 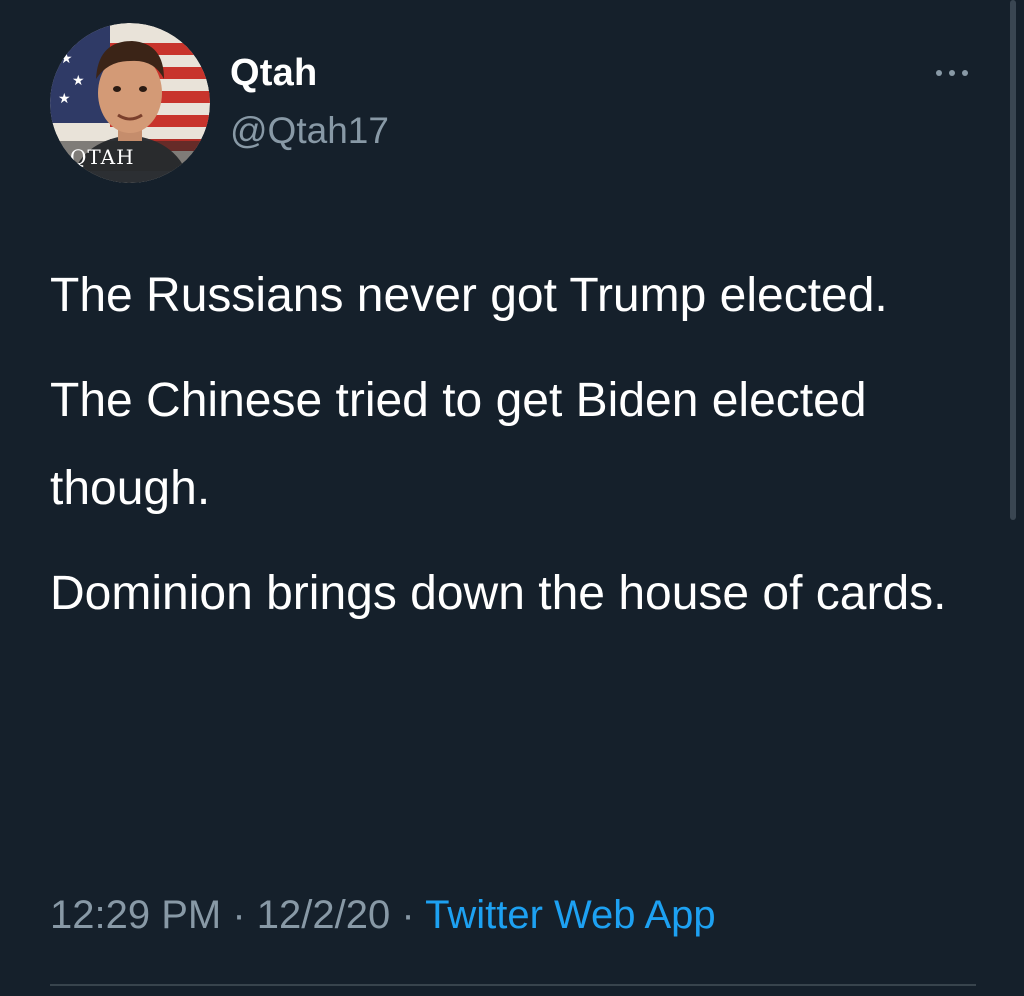 What do you see at coordinates (135, 915) in the screenshot?
I see `tweet-time: 12:29 PM` at bounding box center [135, 915].